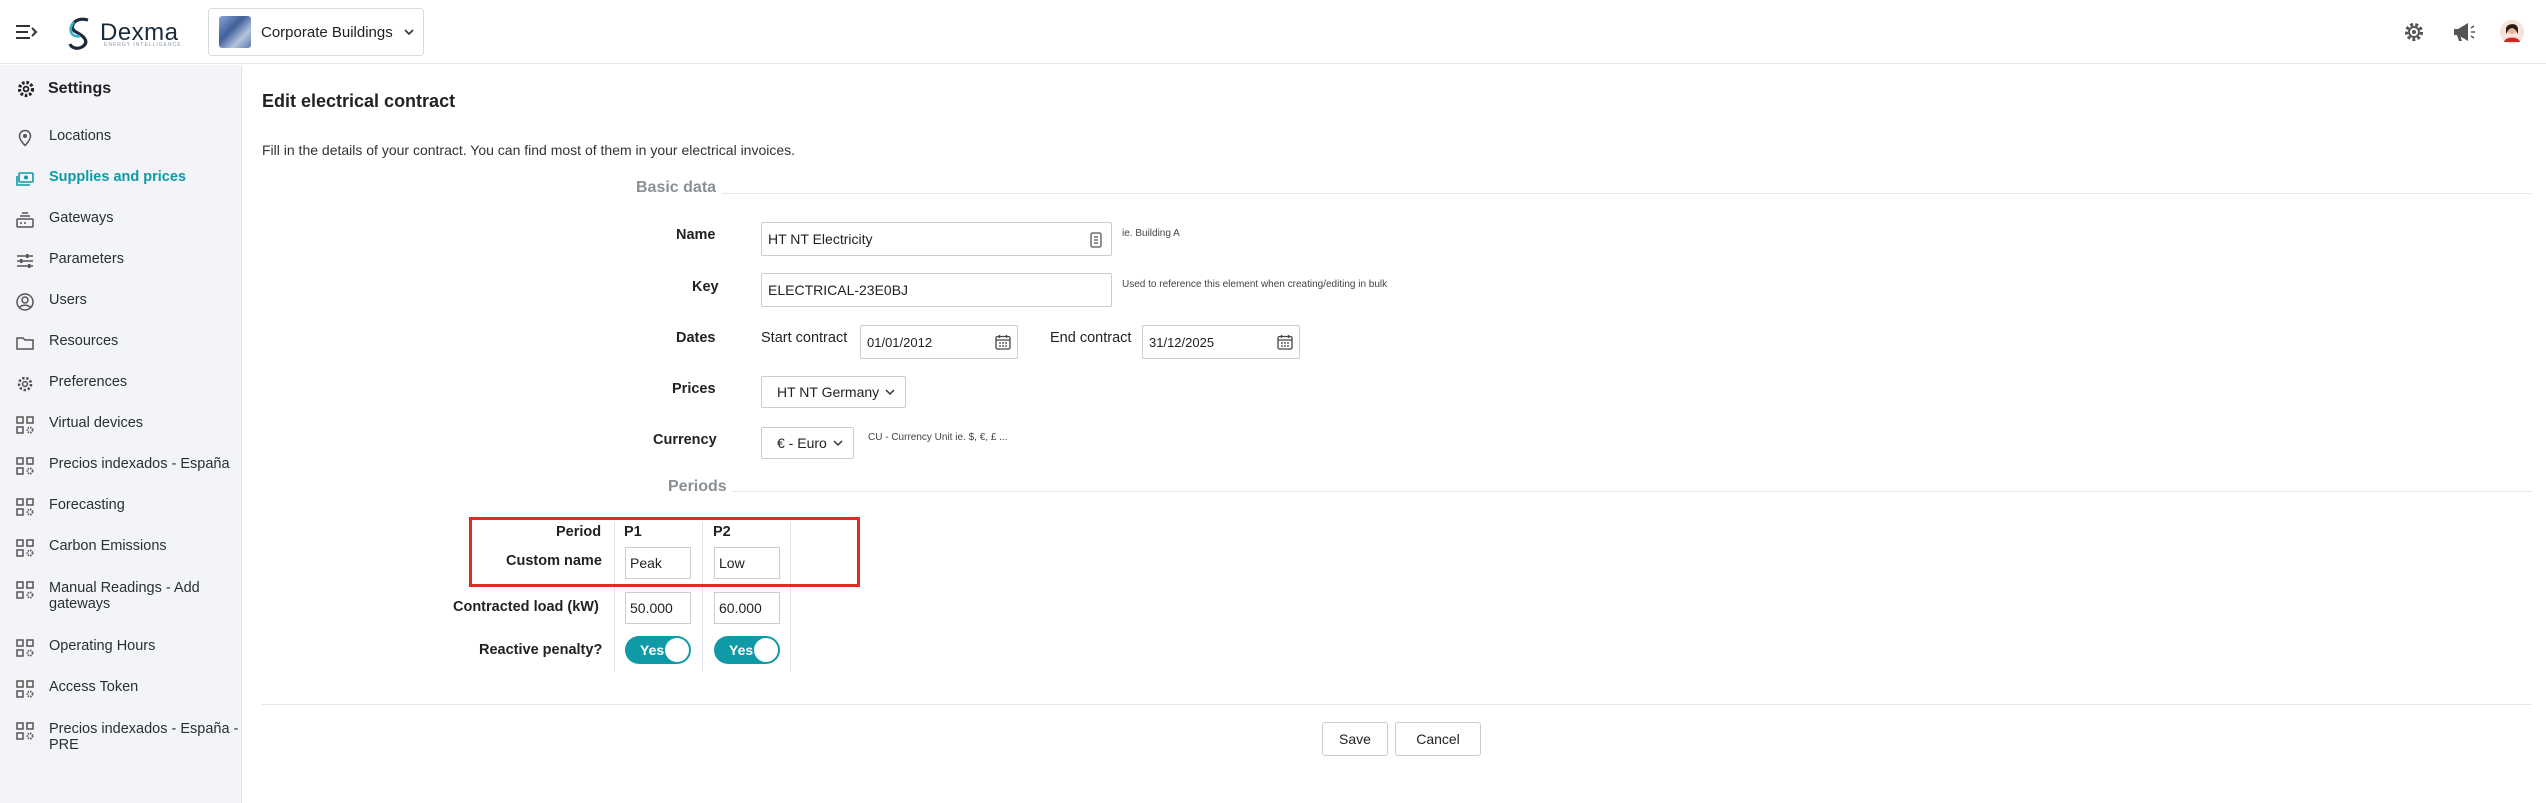 This screenshot has height=803, width=2546. What do you see at coordinates (128, 342) in the screenshot?
I see `sidebar-item-resources: Resources` at bounding box center [128, 342].